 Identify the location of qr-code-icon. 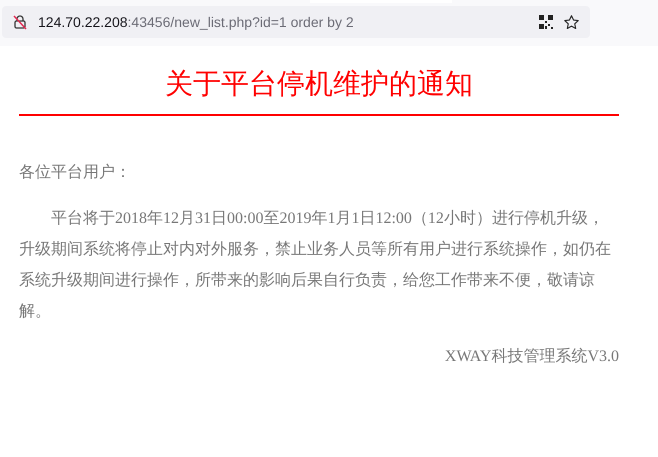
(546, 22).